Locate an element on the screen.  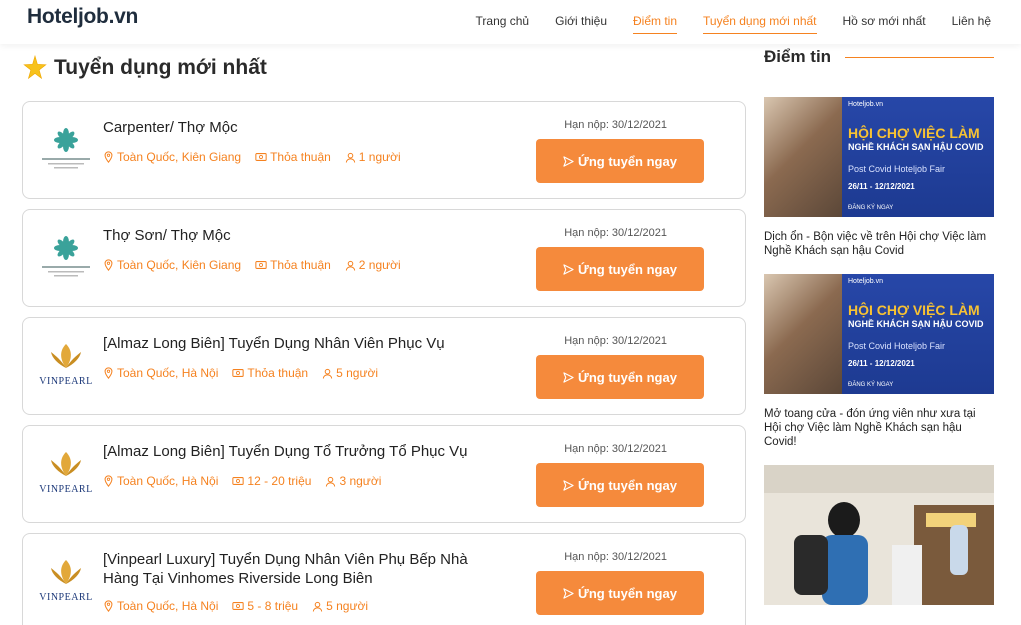
hotel-lobby-photo is located at coordinates (879, 535).